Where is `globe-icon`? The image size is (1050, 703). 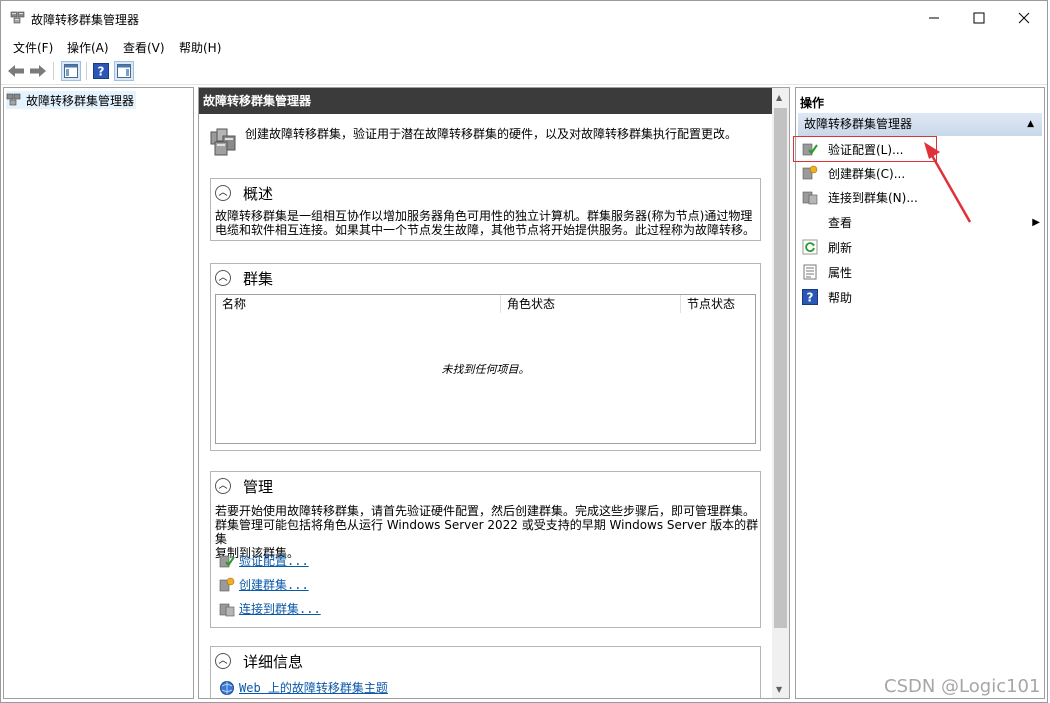 globe-icon is located at coordinates (227, 687).